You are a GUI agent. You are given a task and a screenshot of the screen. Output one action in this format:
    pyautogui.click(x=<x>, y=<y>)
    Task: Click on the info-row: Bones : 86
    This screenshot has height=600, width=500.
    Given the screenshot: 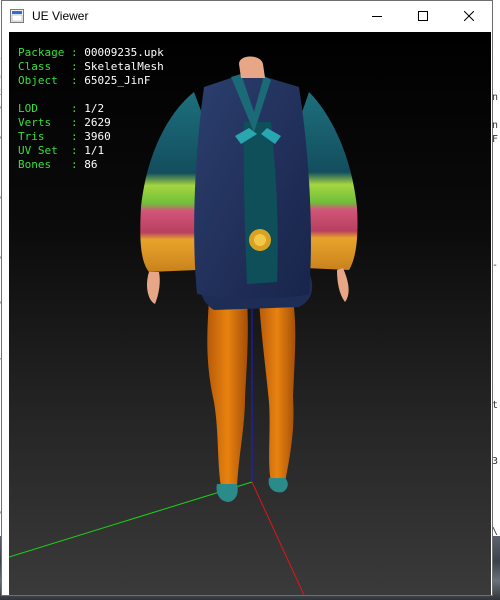 What is the action you would take?
    pyautogui.click(x=91, y=165)
    